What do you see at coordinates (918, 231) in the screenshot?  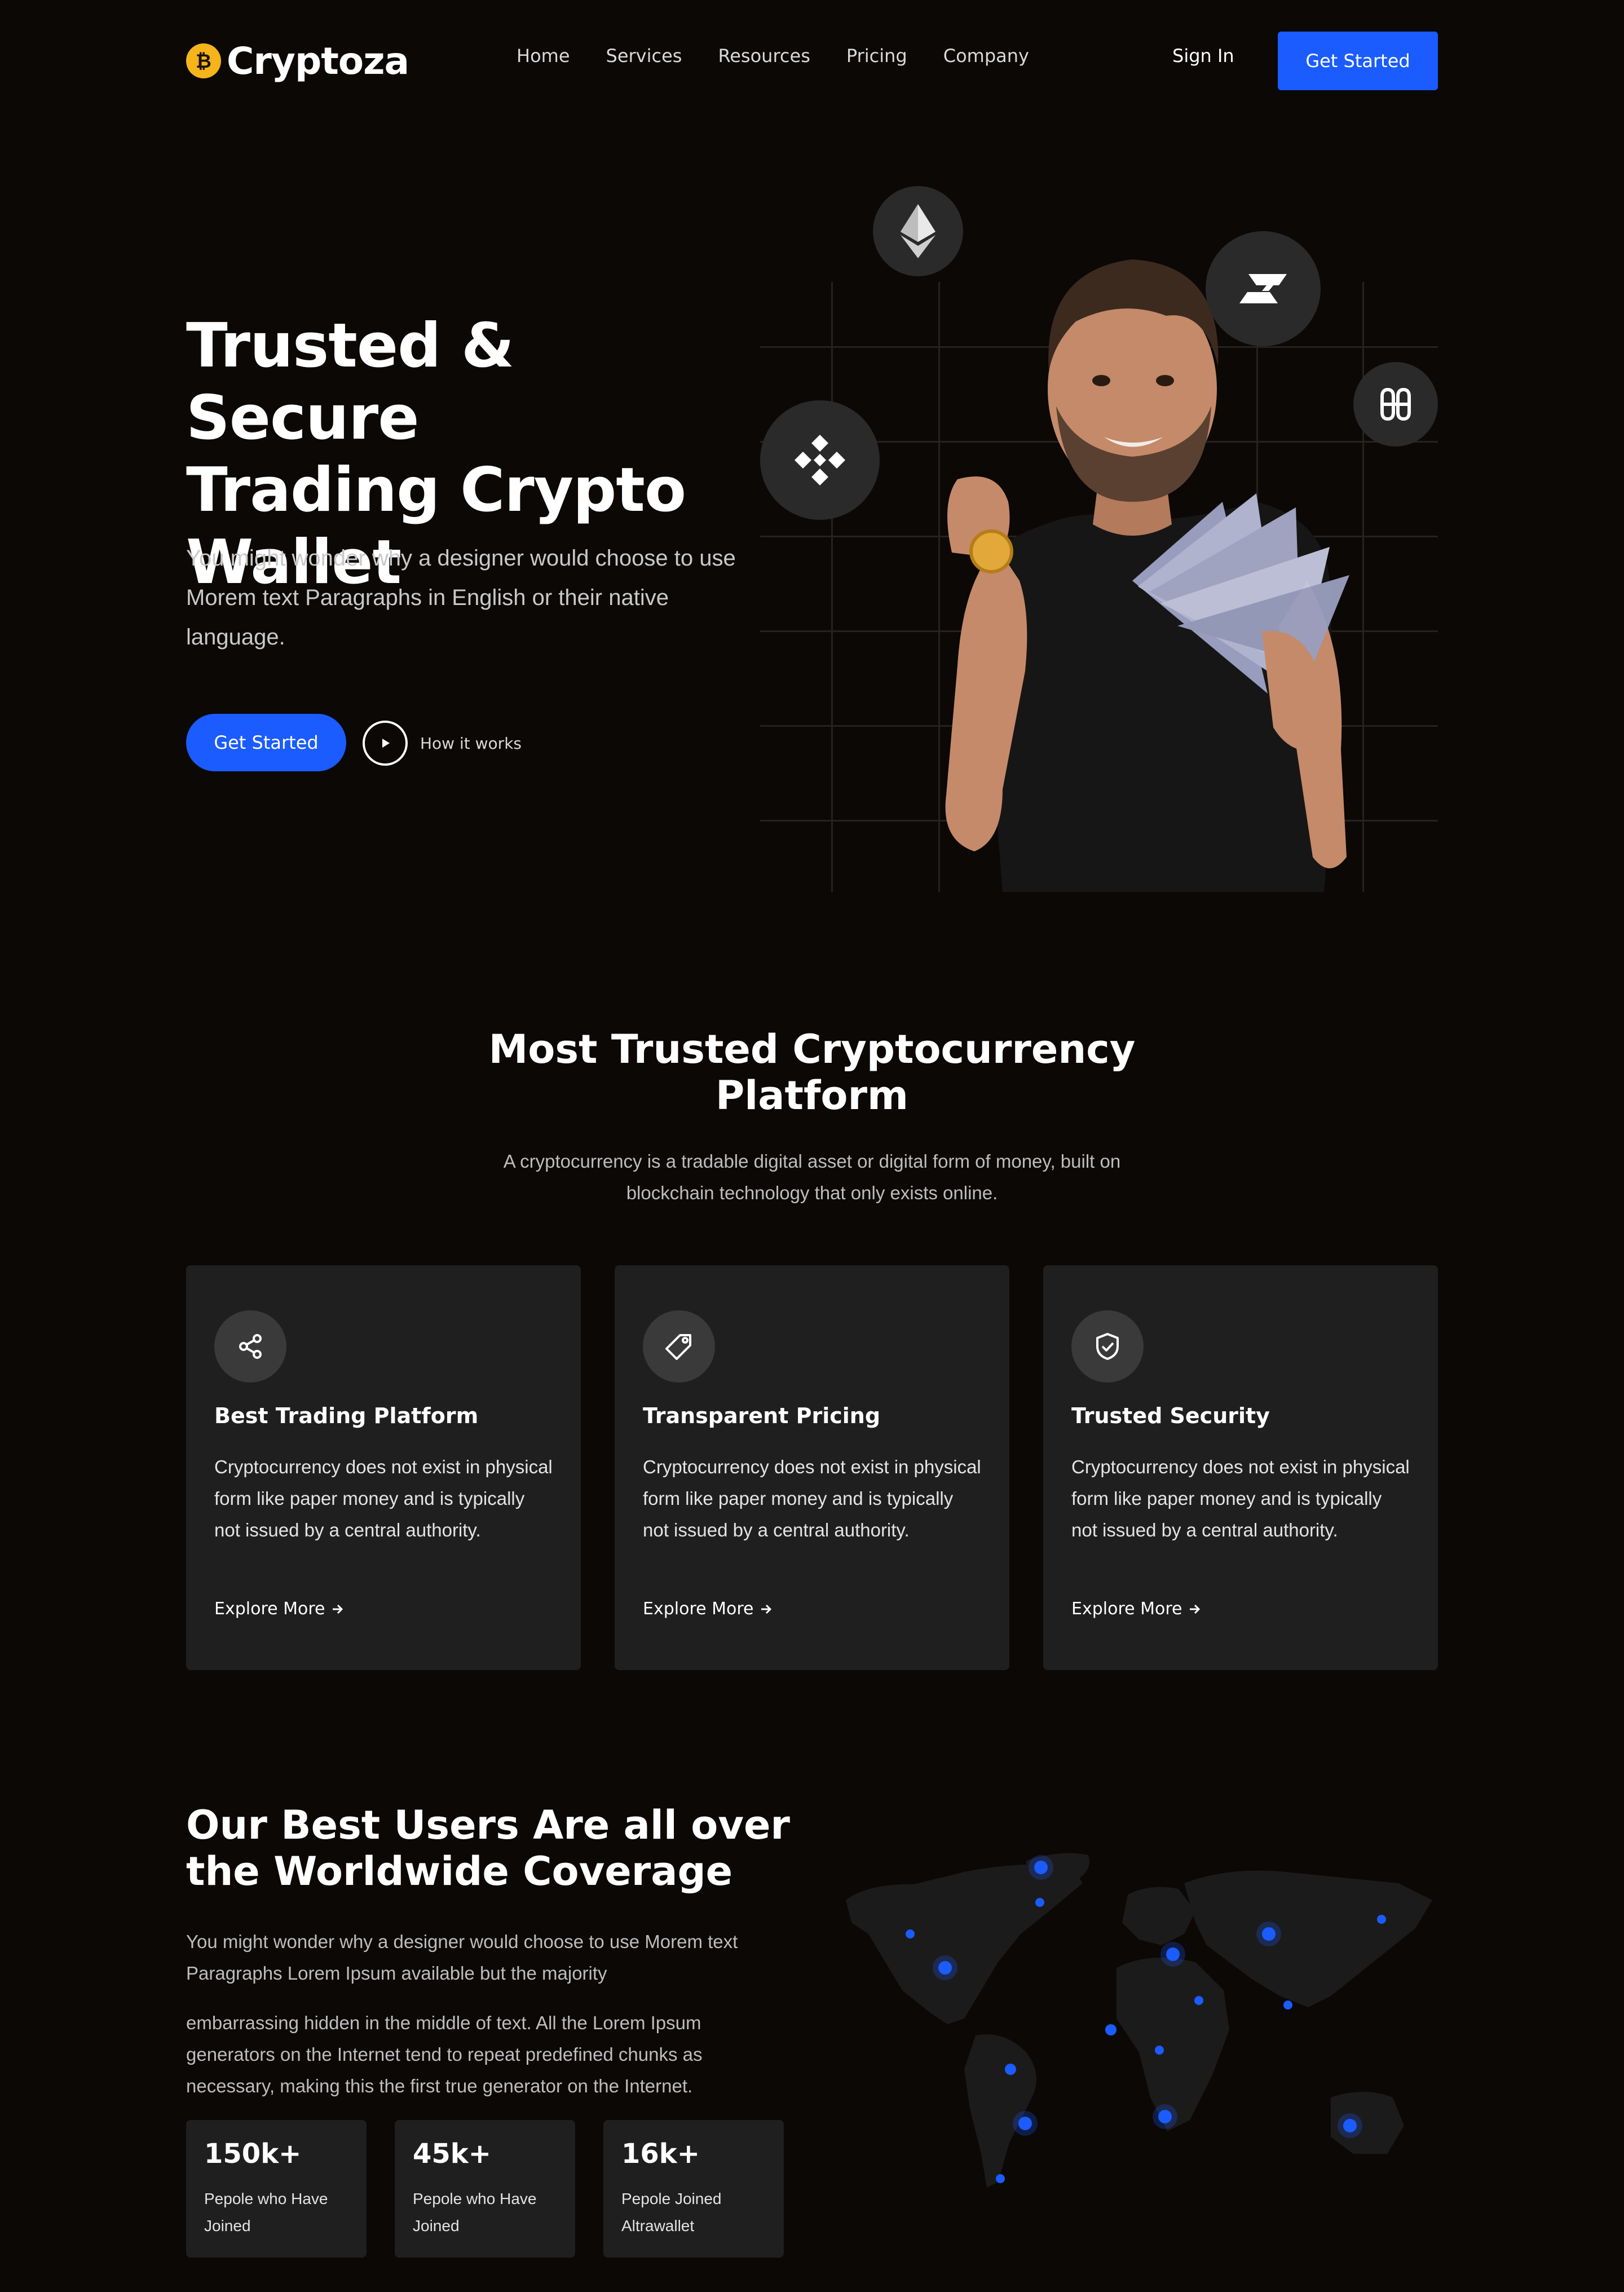 I see `ethereum-icon` at bounding box center [918, 231].